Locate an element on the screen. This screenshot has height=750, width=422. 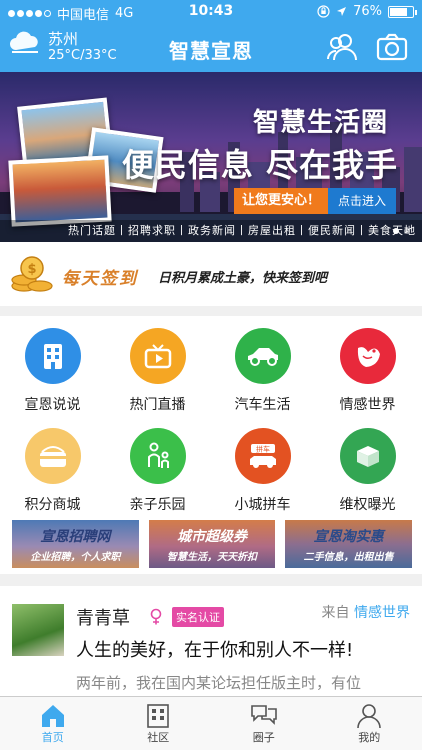
tab-label: 我的 is located at coordinates (369, 737).